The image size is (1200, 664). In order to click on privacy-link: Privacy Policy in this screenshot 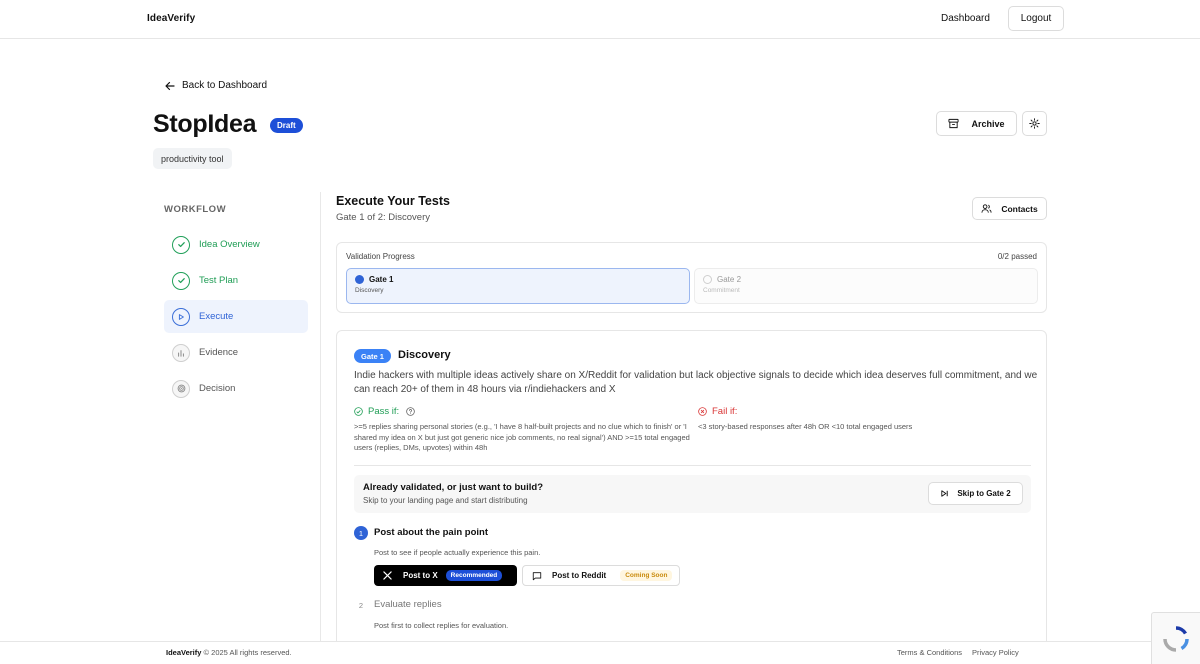, I will do `click(995, 652)`.